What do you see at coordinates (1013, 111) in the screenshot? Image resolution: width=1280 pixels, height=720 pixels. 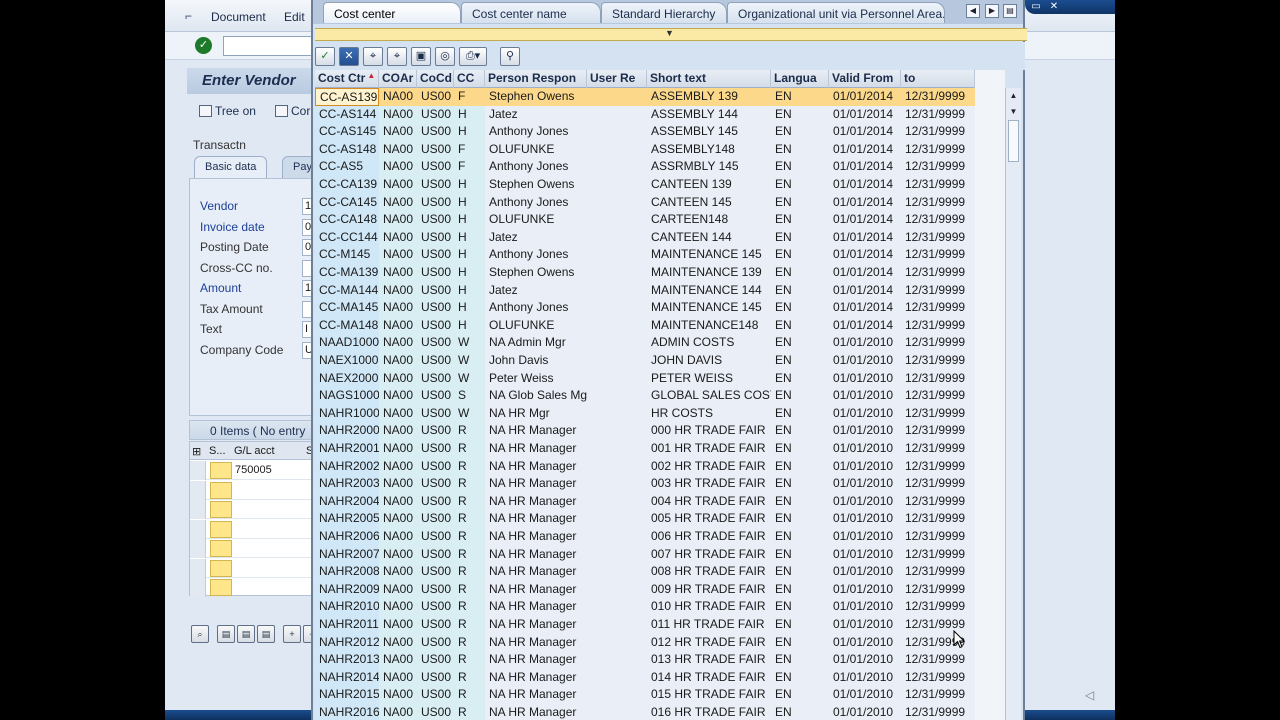 I see `scroll-down-icon: ▼` at bounding box center [1013, 111].